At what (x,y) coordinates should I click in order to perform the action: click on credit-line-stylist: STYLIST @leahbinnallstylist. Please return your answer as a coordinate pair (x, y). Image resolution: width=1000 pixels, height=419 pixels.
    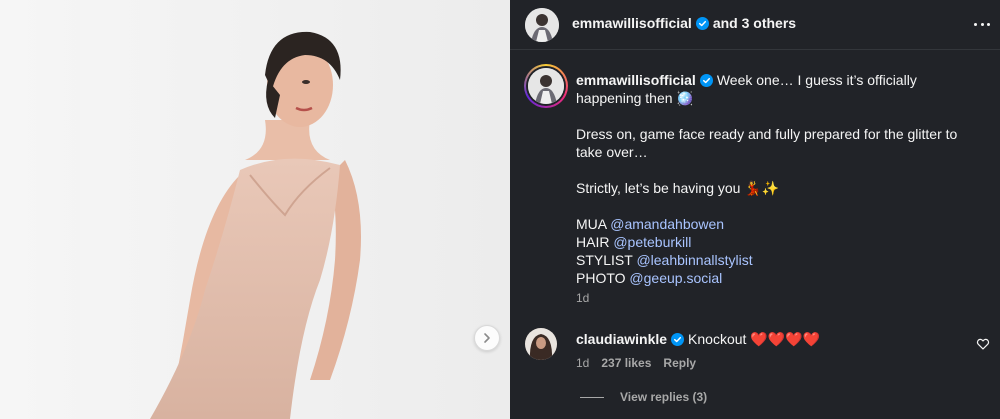
    Looking at the image, I should click on (782, 260).